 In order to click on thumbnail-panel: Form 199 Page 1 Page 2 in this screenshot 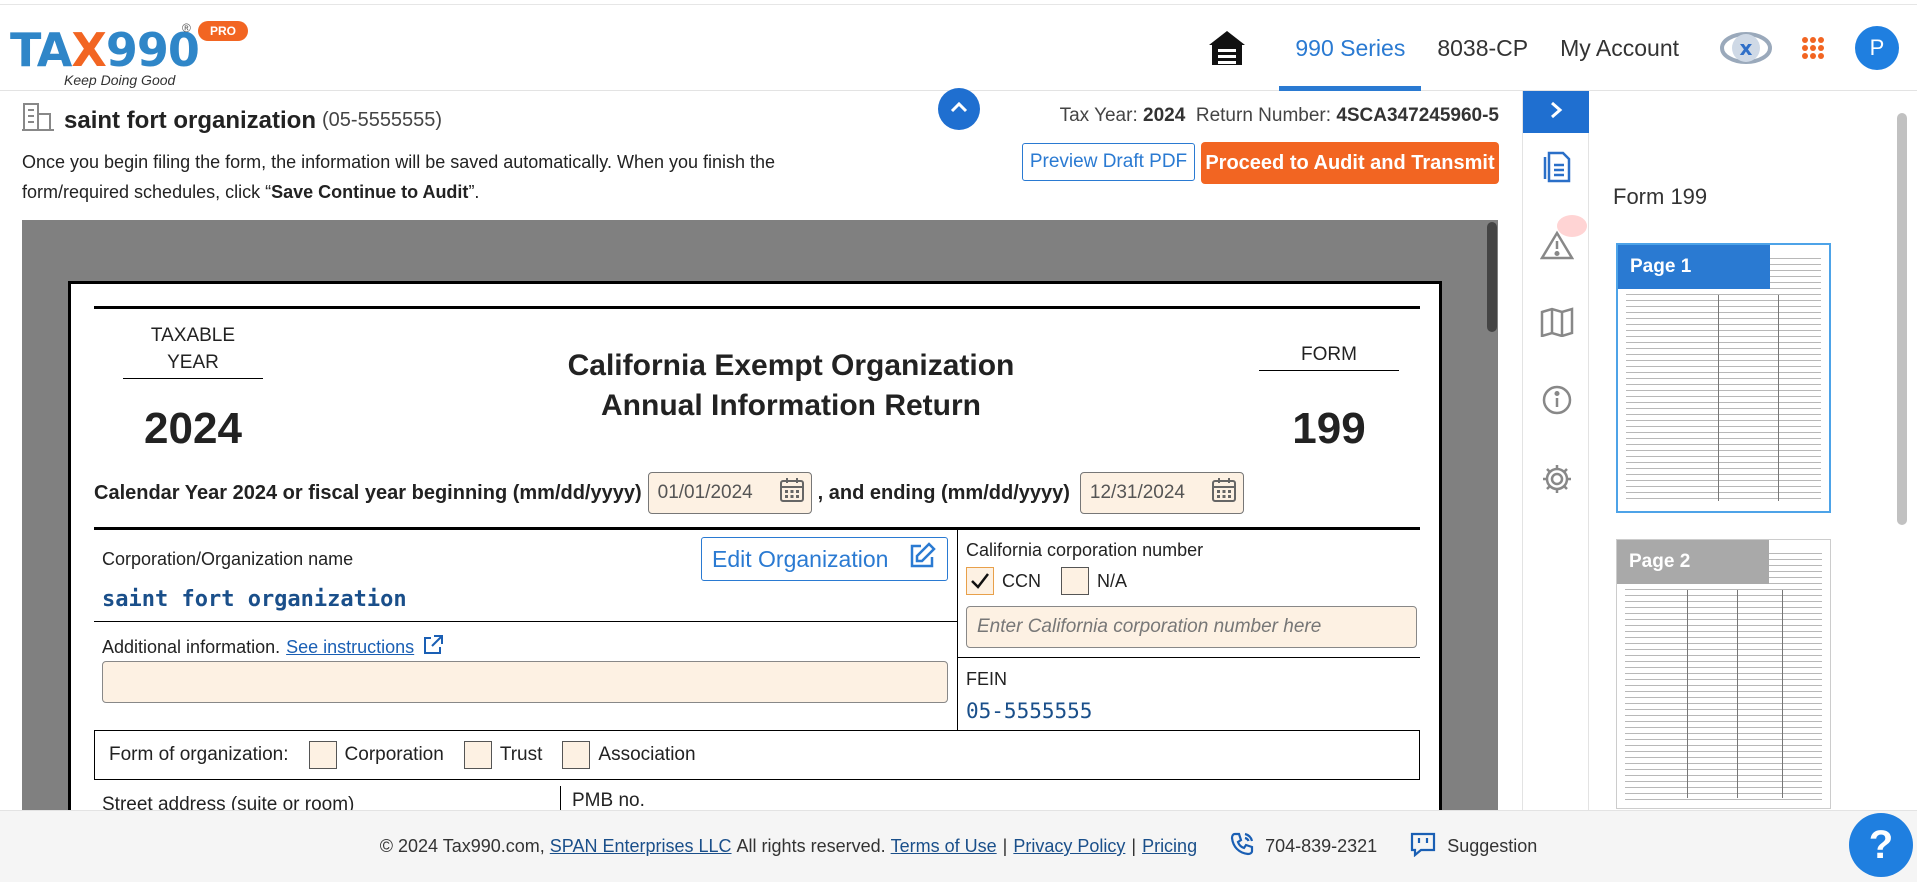, I will do `click(1753, 450)`.